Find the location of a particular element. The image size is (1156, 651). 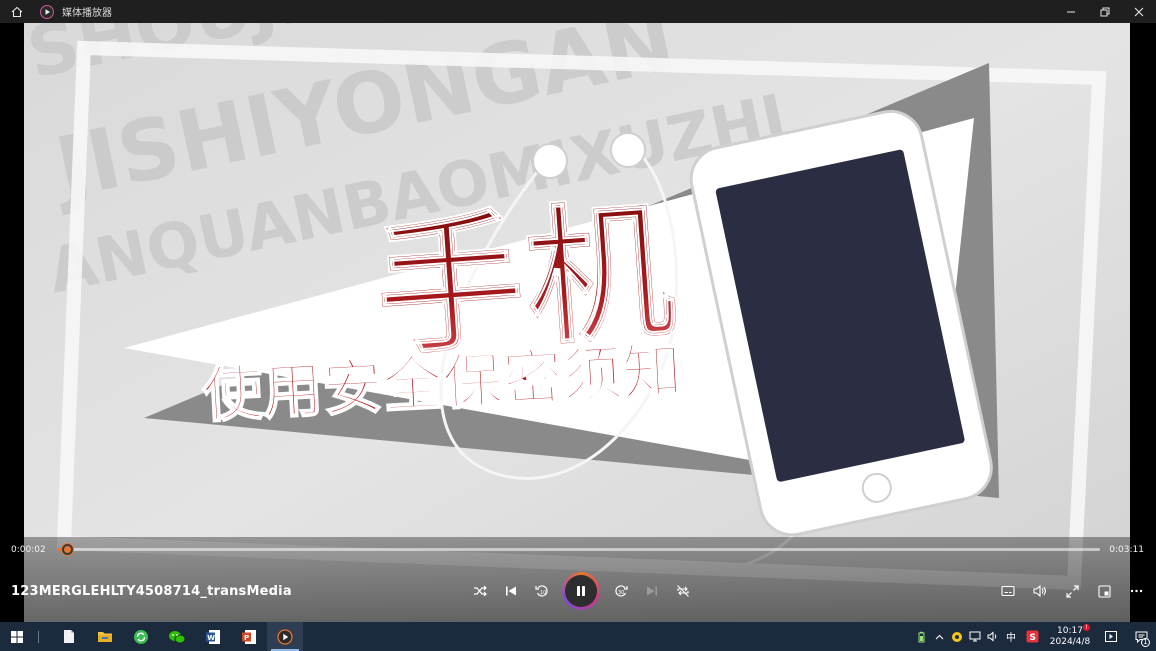

restore-button is located at coordinates (1105, 11).